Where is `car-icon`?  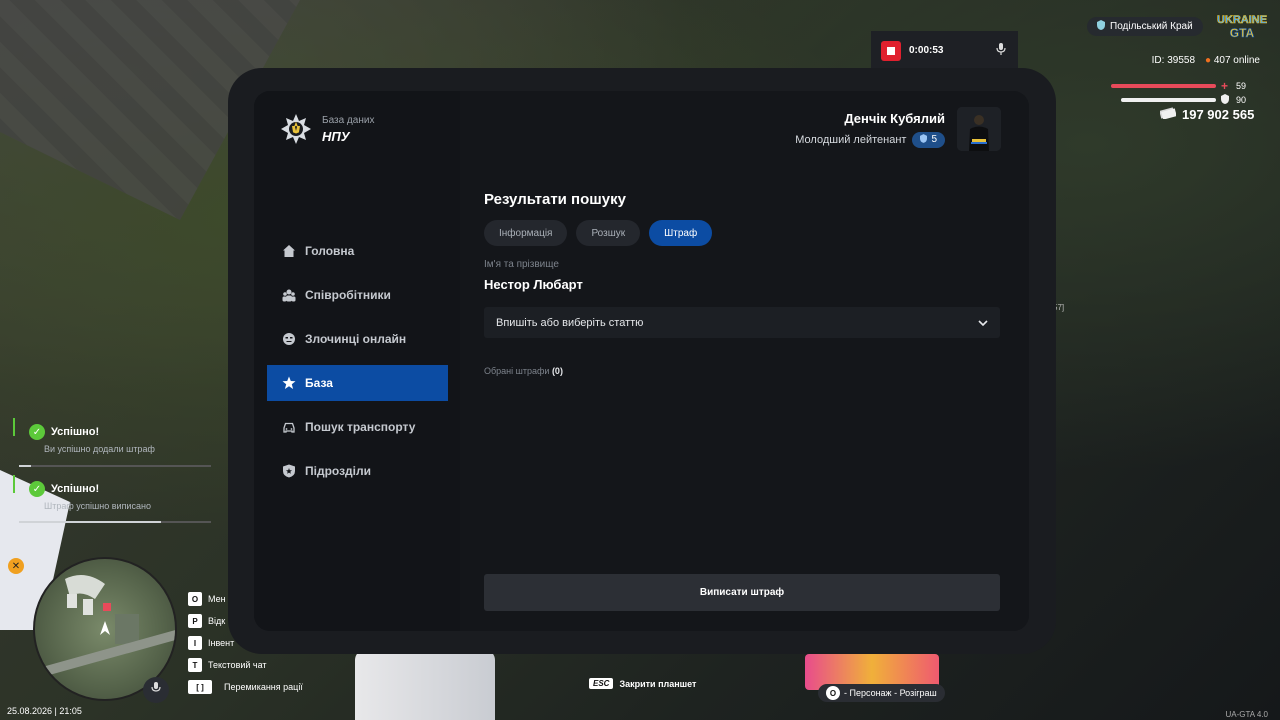
car-icon is located at coordinates (289, 427).